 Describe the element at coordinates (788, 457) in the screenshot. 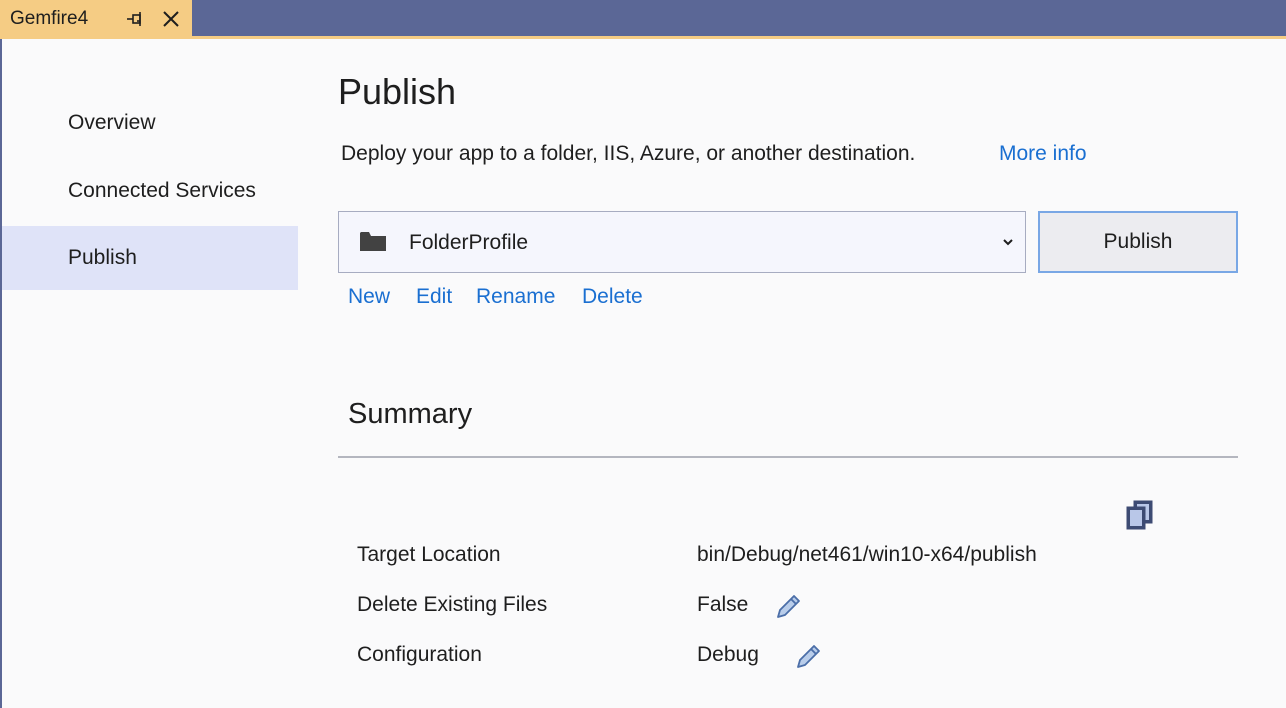

I see `summary-divider` at that location.